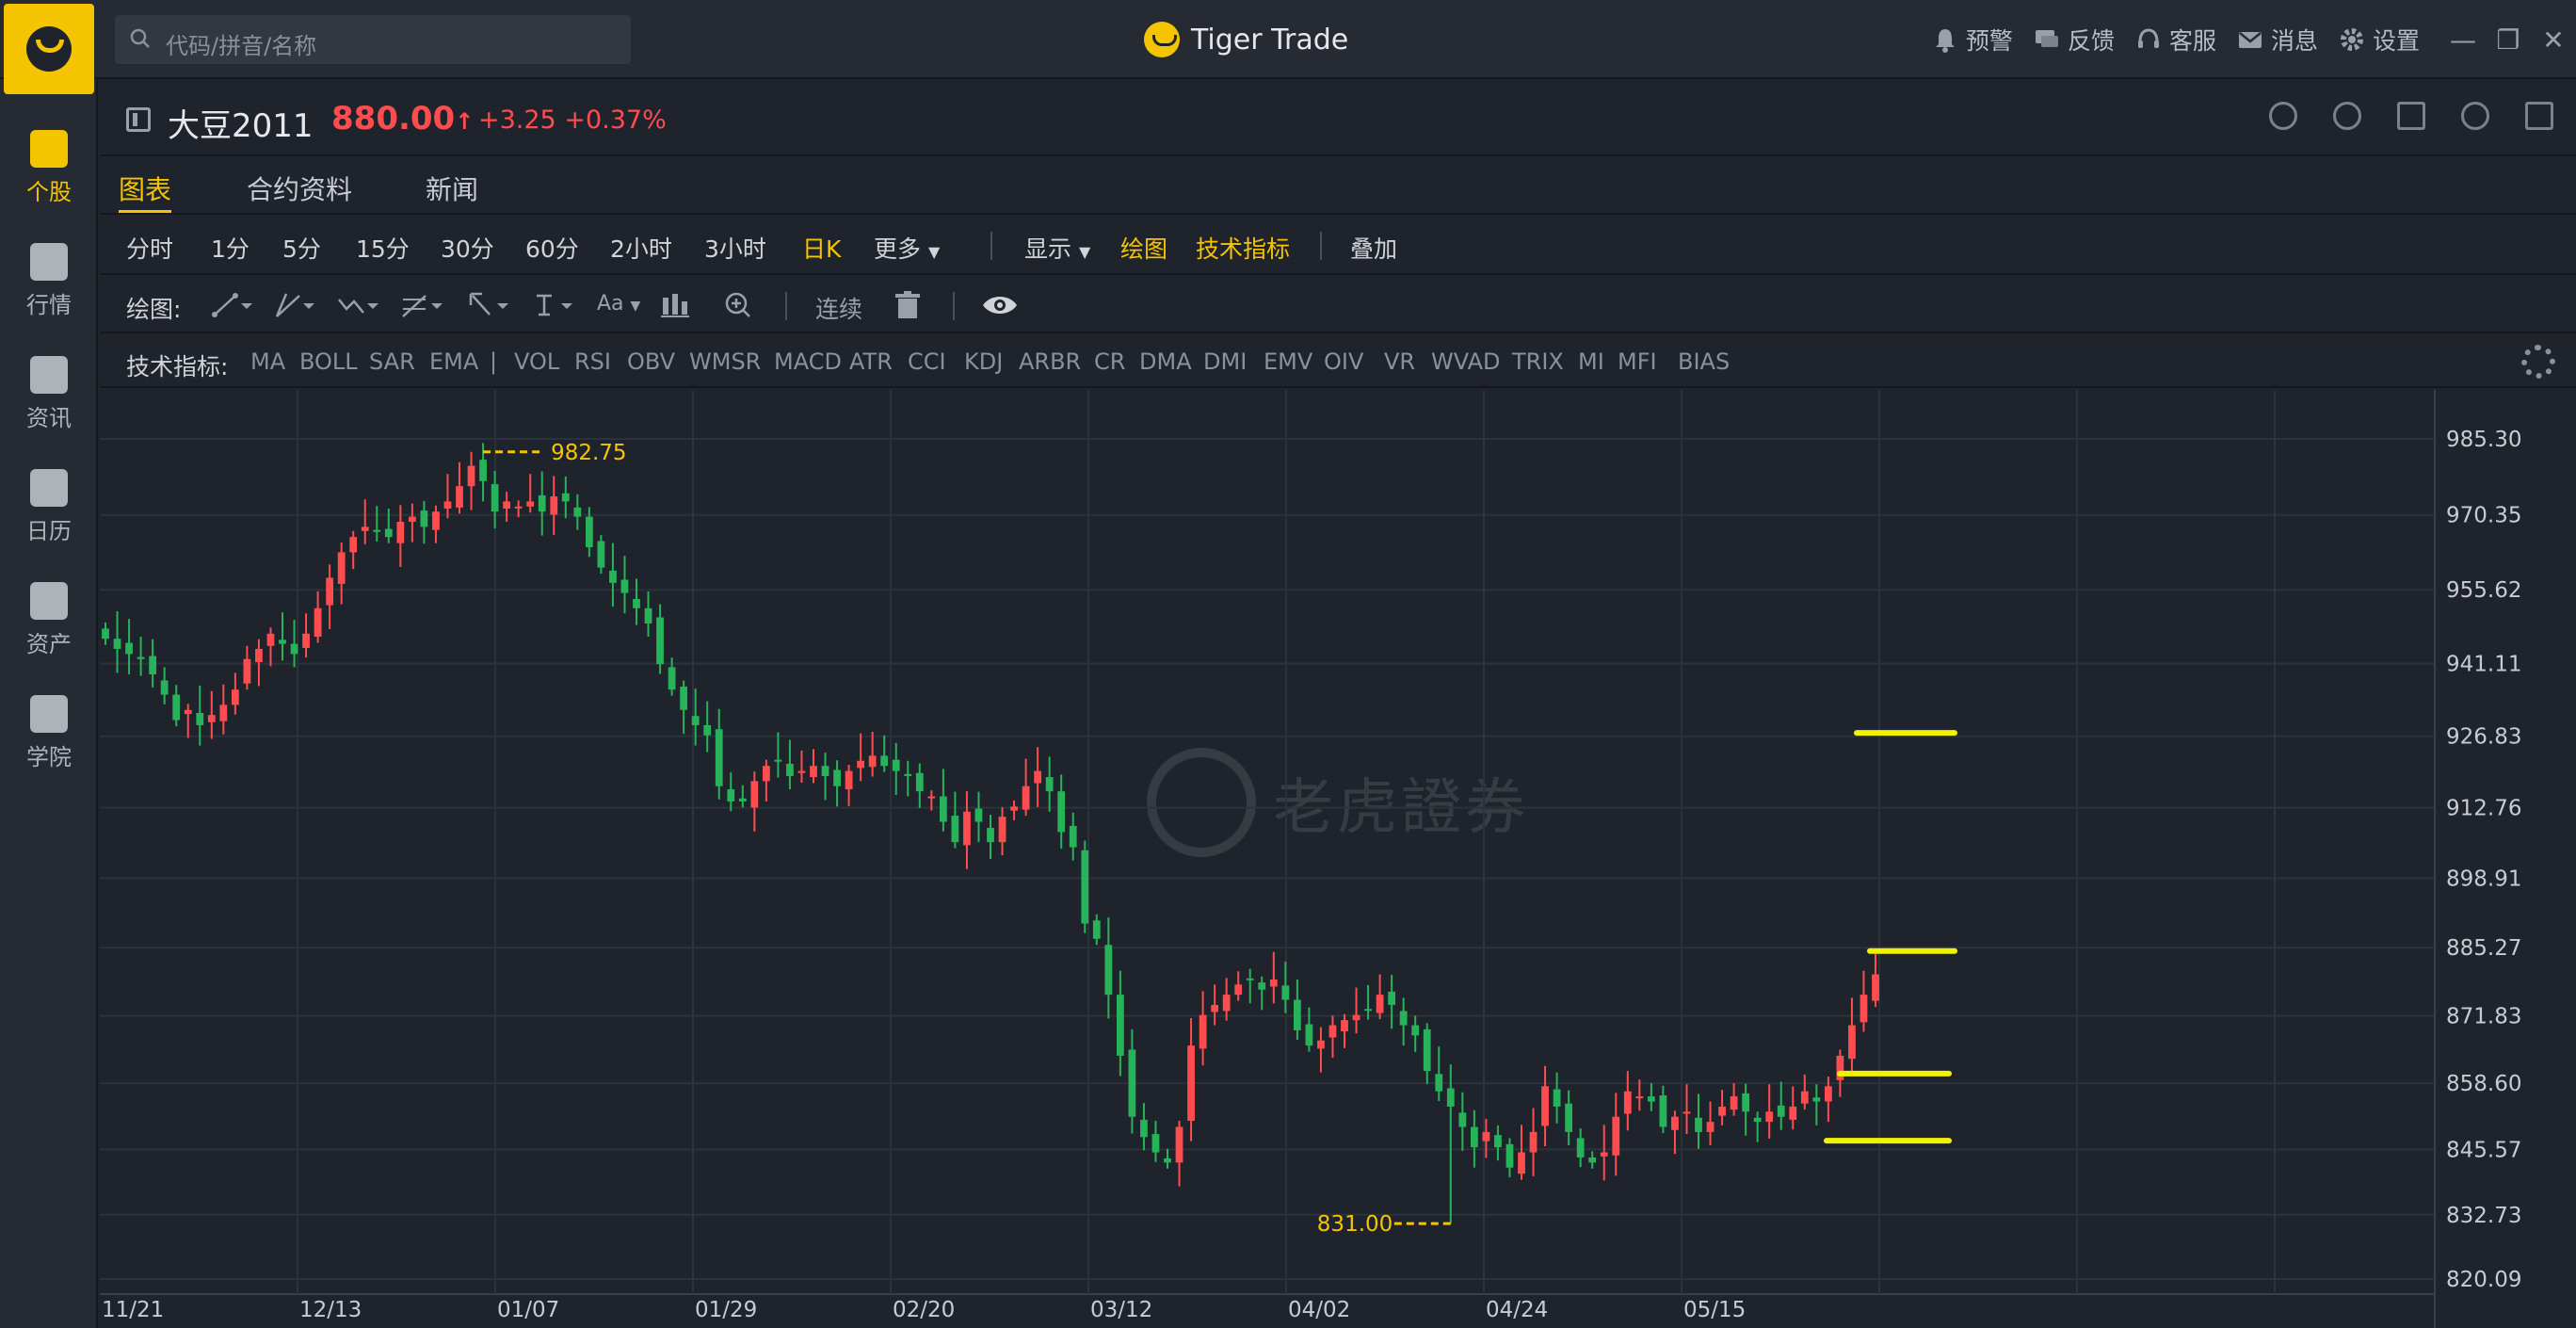 The height and width of the screenshot is (1328, 2576). What do you see at coordinates (49, 504) in the screenshot?
I see `sidebar-item-calendar: 日历` at bounding box center [49, 504].